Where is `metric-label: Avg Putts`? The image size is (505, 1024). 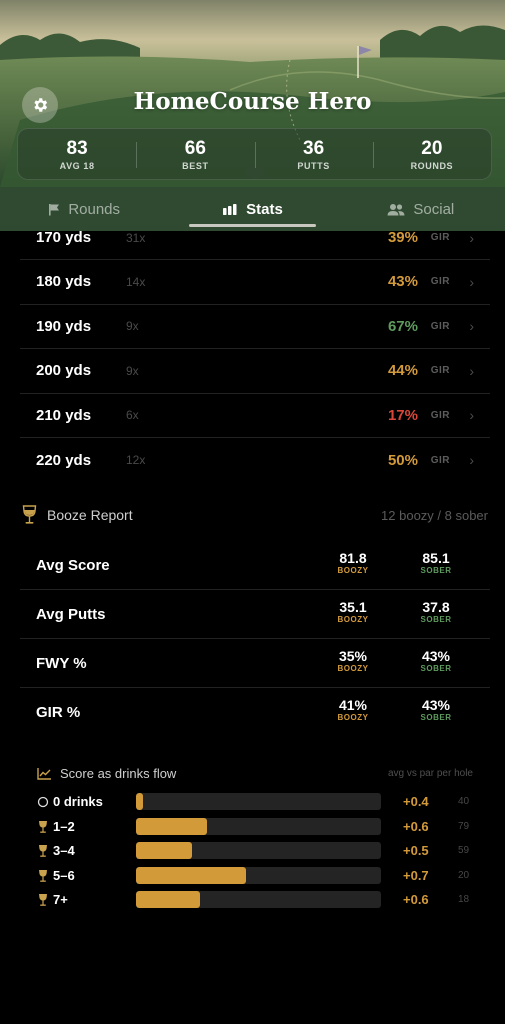 metric-label: Avg Putts is located at coordinates (71, 614).